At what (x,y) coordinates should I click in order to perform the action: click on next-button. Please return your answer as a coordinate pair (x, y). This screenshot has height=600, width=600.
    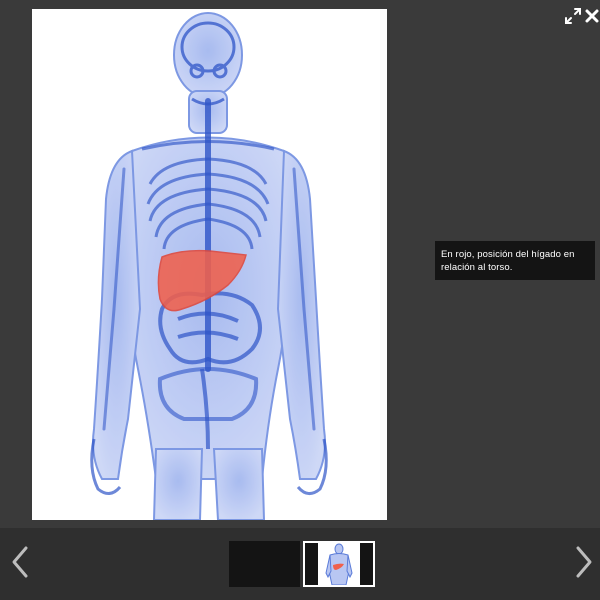
    Looking at the image, I should click on (583, 562).